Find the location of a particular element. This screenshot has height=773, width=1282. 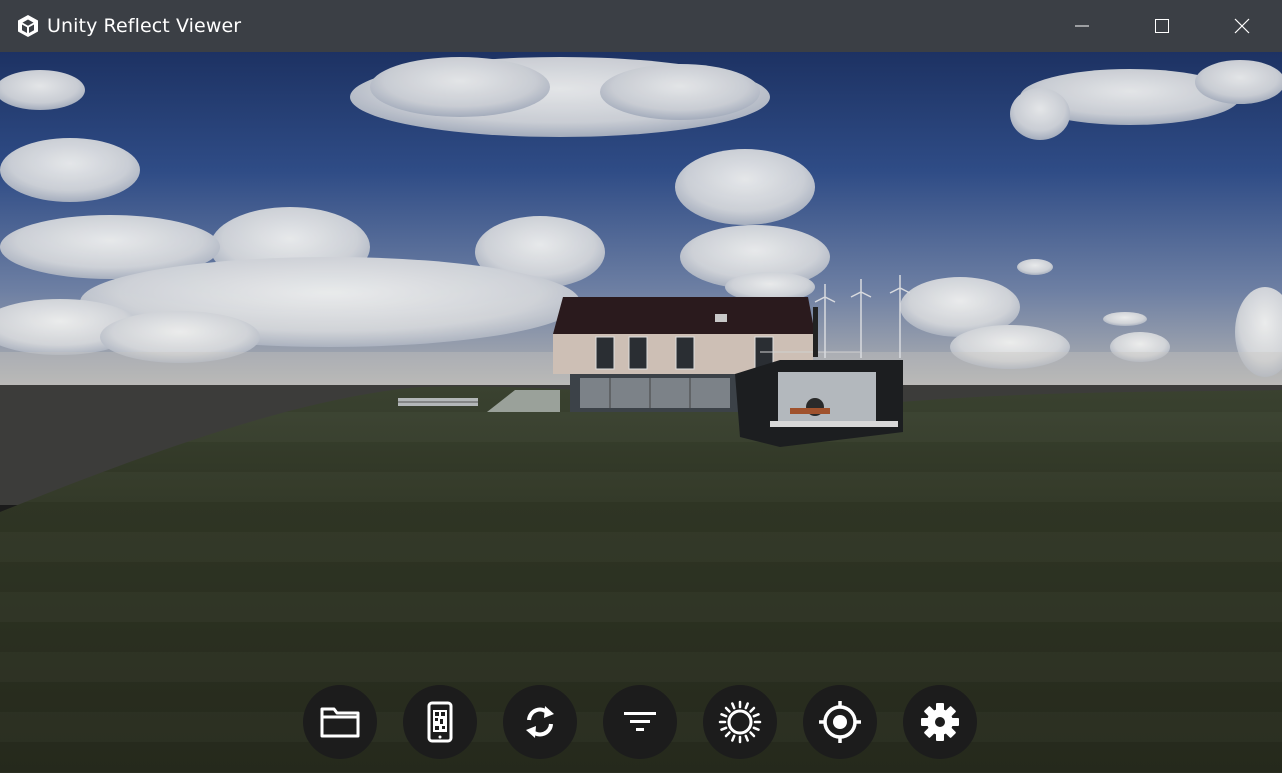

phone-qr-icon is located at coordinates (440, 722).